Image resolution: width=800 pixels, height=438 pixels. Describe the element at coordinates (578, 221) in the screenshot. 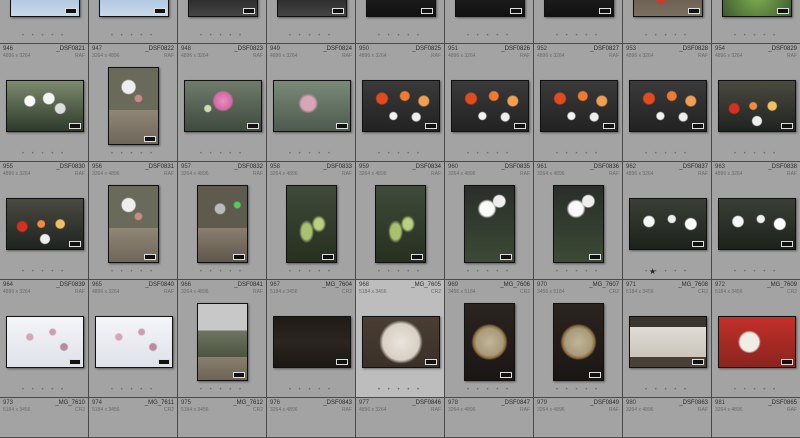

I see `grid-cell: 961 _DSF0836 3264 x 4896 RAF • • • • •` at that location.